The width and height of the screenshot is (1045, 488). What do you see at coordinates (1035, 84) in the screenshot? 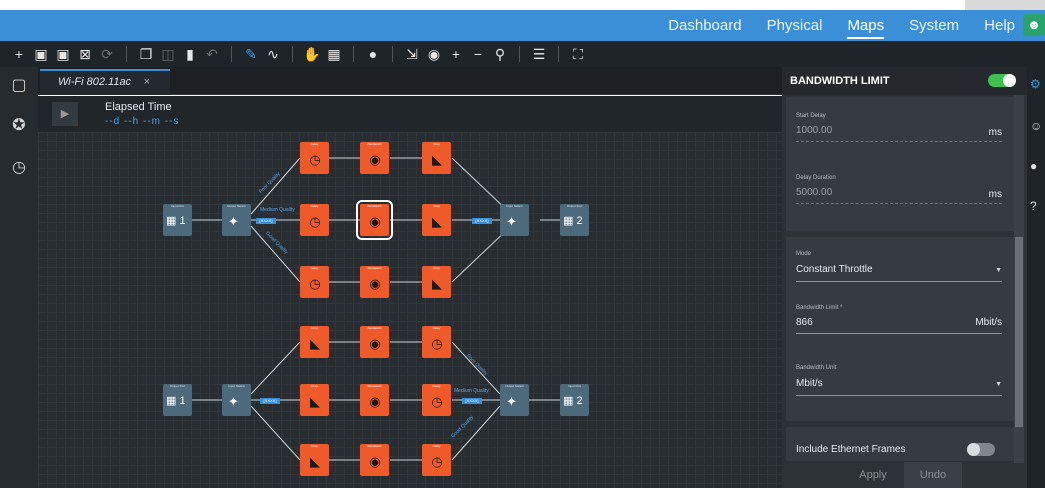
I see `gear-icon: ⚙` at bounding box center [1035, 84].